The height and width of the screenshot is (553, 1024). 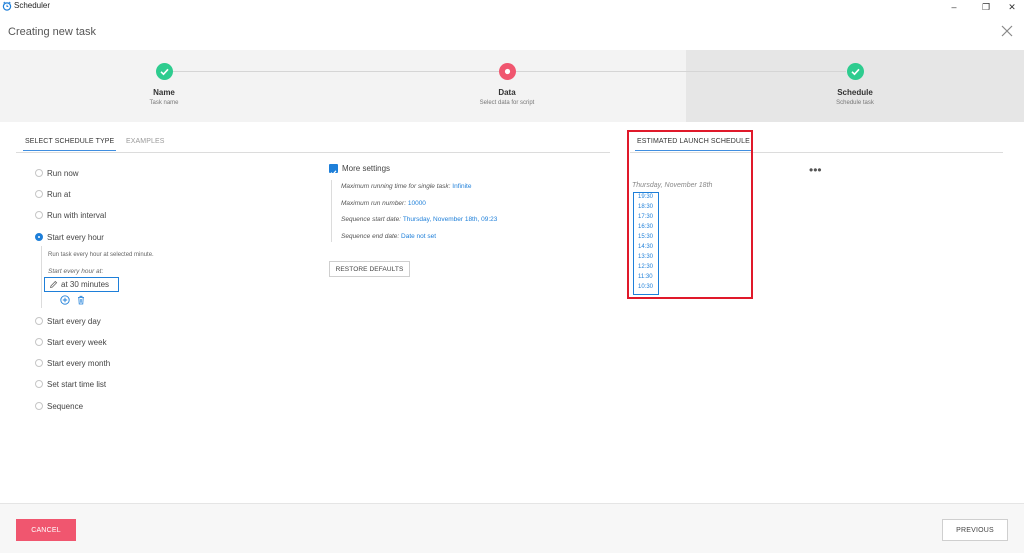 I want to click on checkmark-icon, so click(x=333, y=173).